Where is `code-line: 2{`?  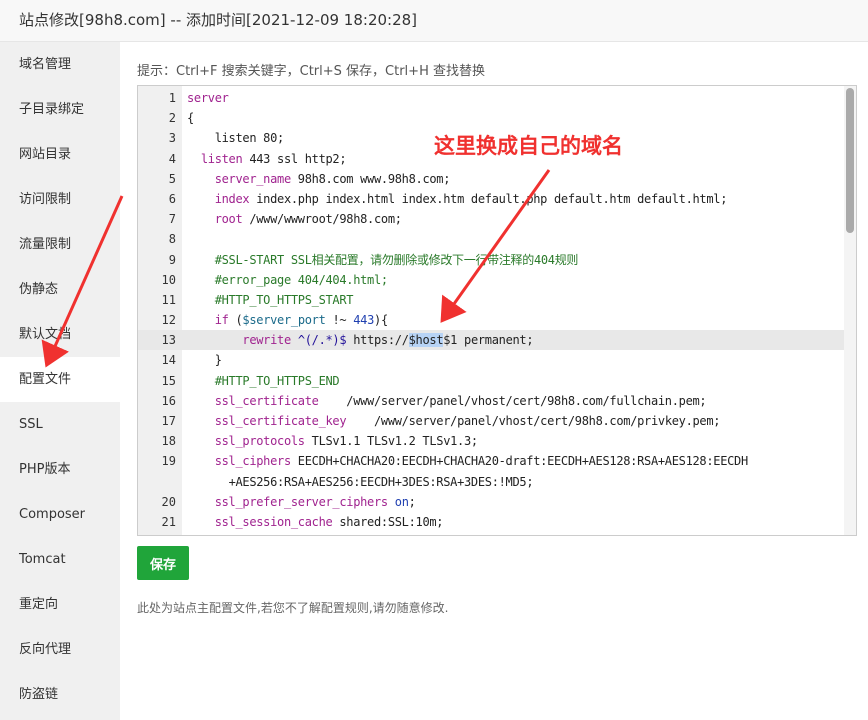
code-line: 2{ is located at coordinates (491, 118).